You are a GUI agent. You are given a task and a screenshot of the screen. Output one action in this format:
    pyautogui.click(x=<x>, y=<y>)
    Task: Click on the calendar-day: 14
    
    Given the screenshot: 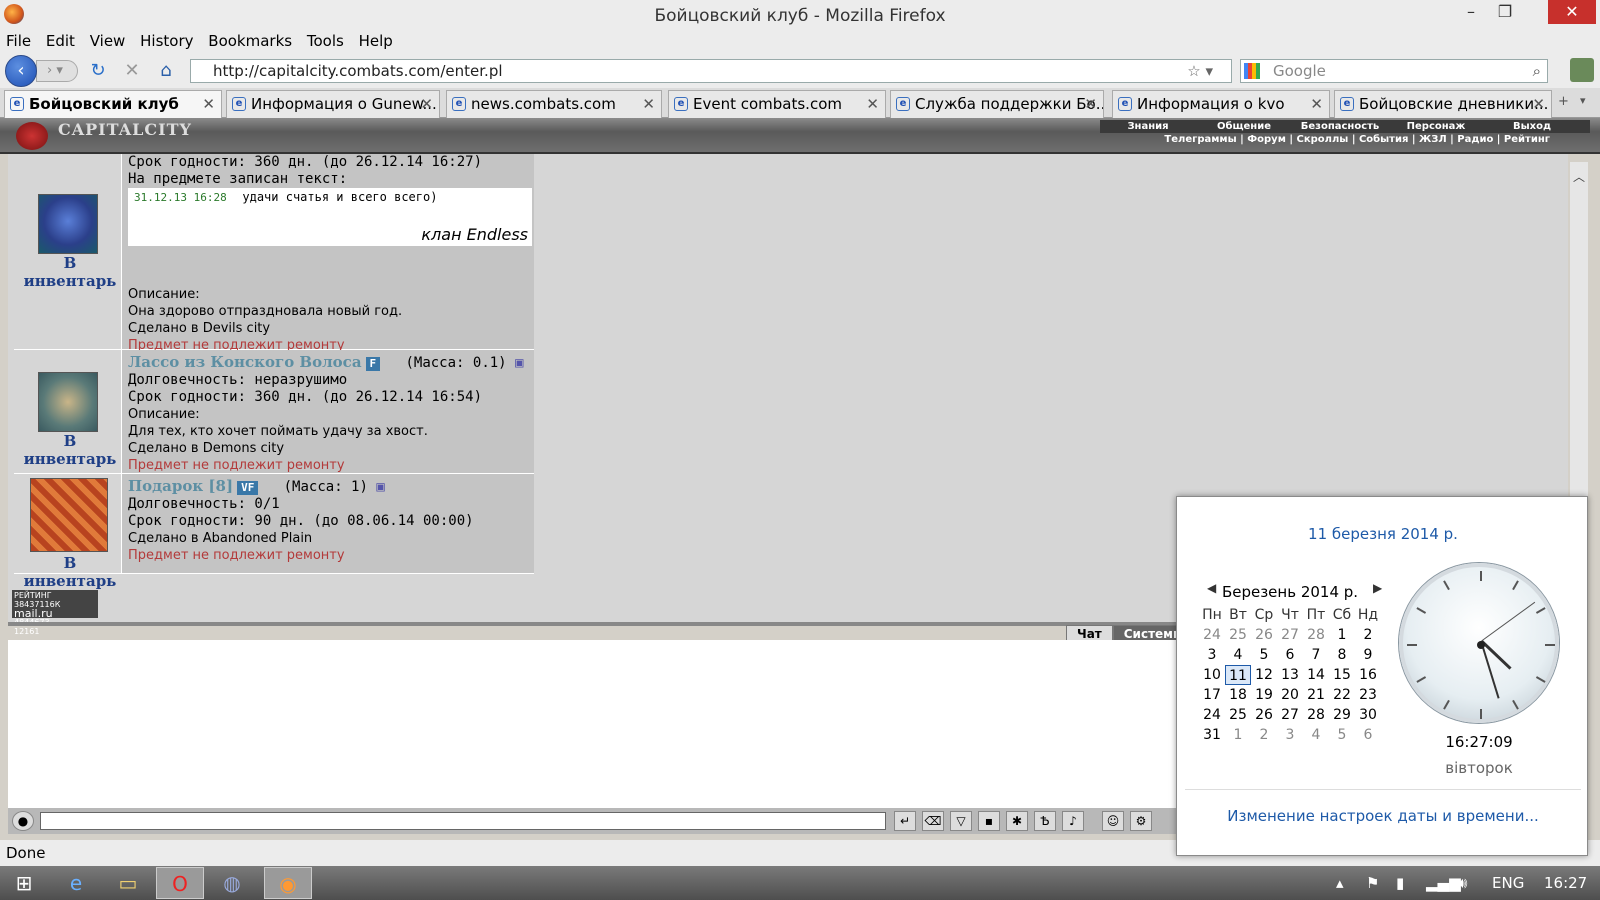 What is the action you would take?
    pyautogui.click(x=1316, y=675)
    